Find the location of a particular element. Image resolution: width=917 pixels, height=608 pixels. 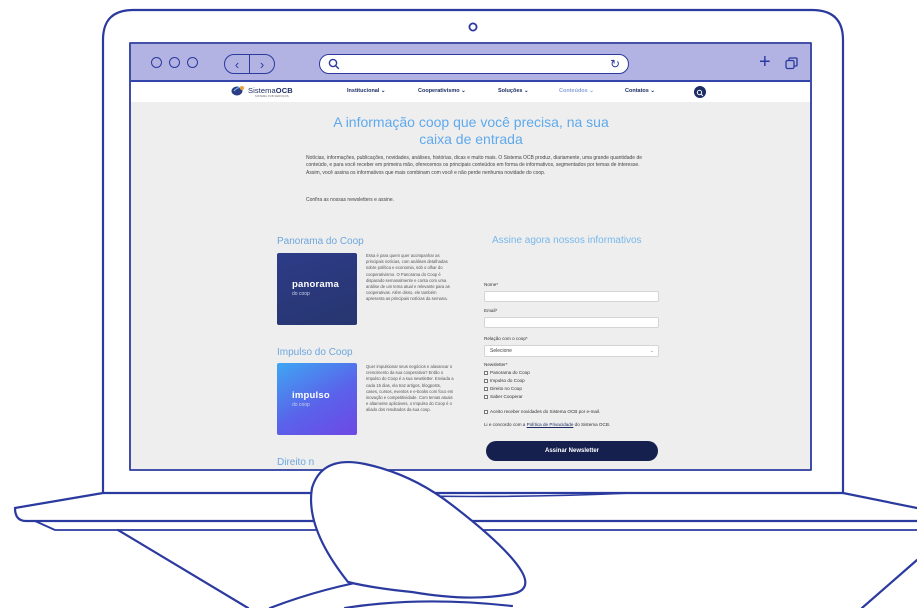

checkbox-saber: Saber Cooperar is located at coordinates (503, 396).